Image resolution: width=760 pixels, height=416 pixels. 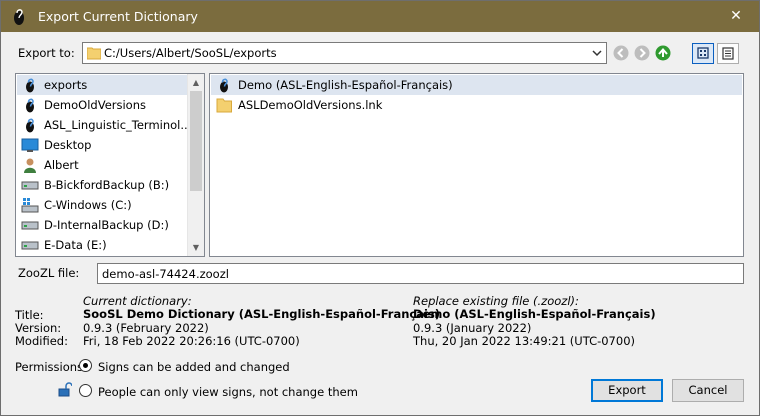 I want to click on replace-file-heading: Replace existing file (.zoozl):, so click(x=496, y=301).